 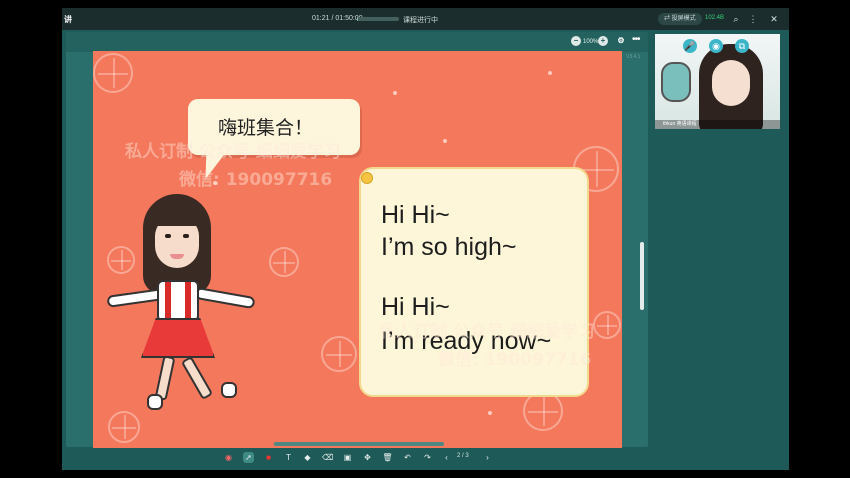 What do you see at coordinates (636, 39) in the screenshot?
I see `more-options-icon: •••` at bounding box center [636, 39].